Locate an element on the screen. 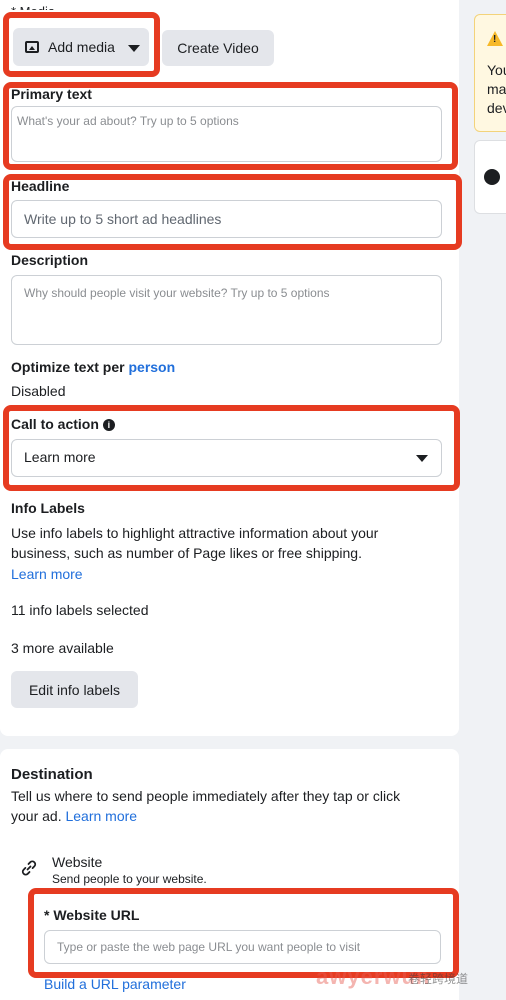 The image size is (506, 1000). headline-input: Write up to 5 short ad headlines is located at coordinates (226, 219).